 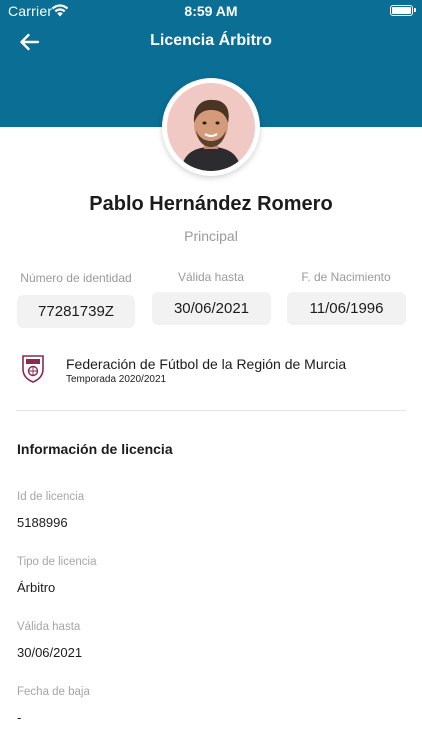 I want to click on valid-until-value: 30/06/2021, so click(x=211, y=308).